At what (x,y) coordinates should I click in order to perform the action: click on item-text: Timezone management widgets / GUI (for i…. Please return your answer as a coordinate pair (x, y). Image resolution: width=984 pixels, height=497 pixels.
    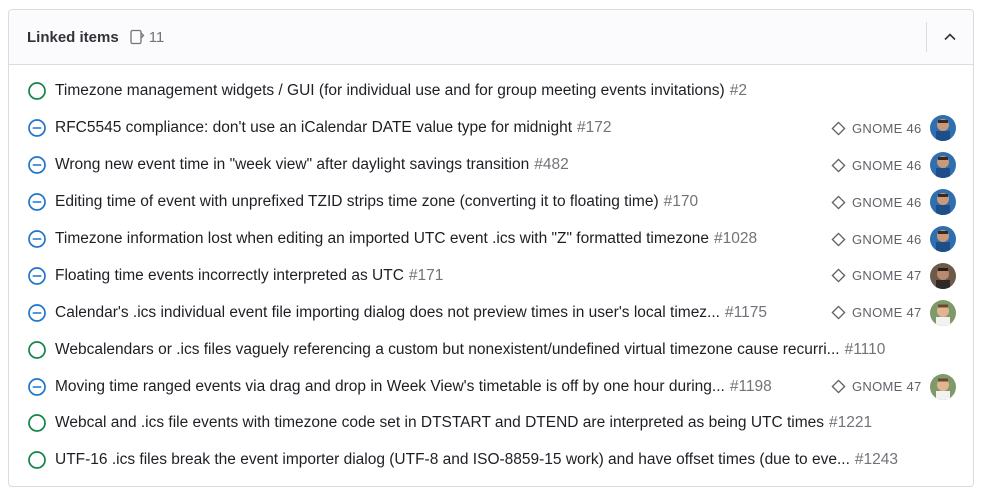
    Looking at the image, I should click on (501, 91).